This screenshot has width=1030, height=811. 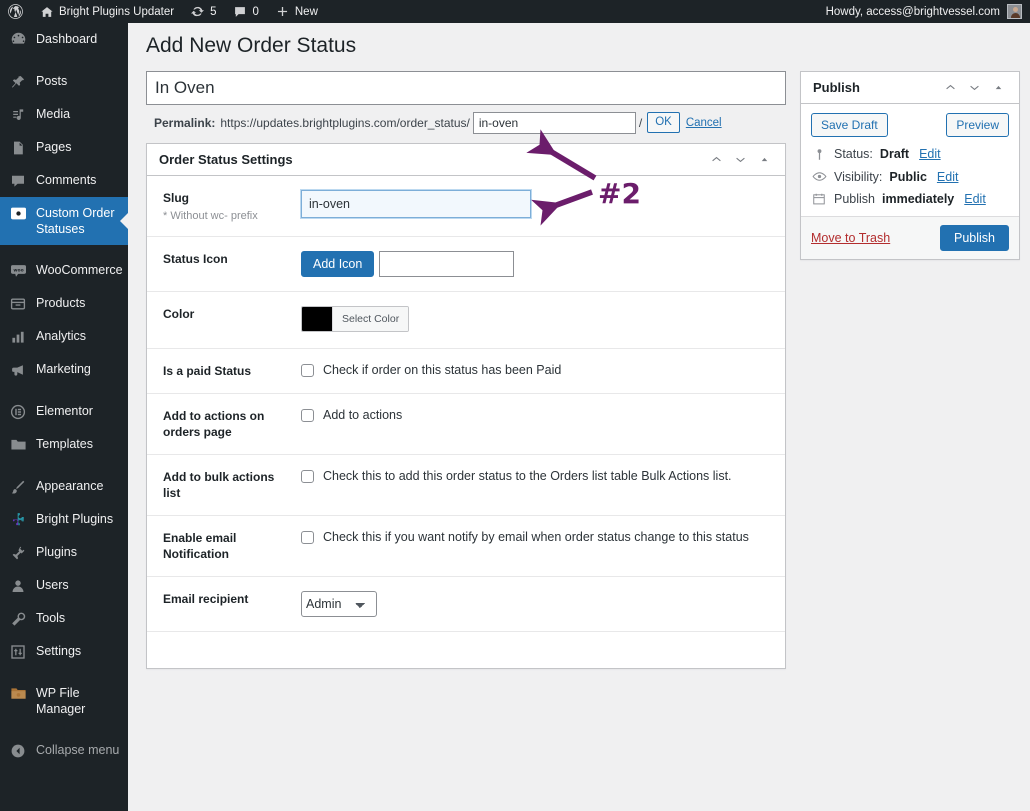 What do you see at coordinates (819, 154) in the screenshot?
I see `pin-icon` at bounding box center [819, 154].